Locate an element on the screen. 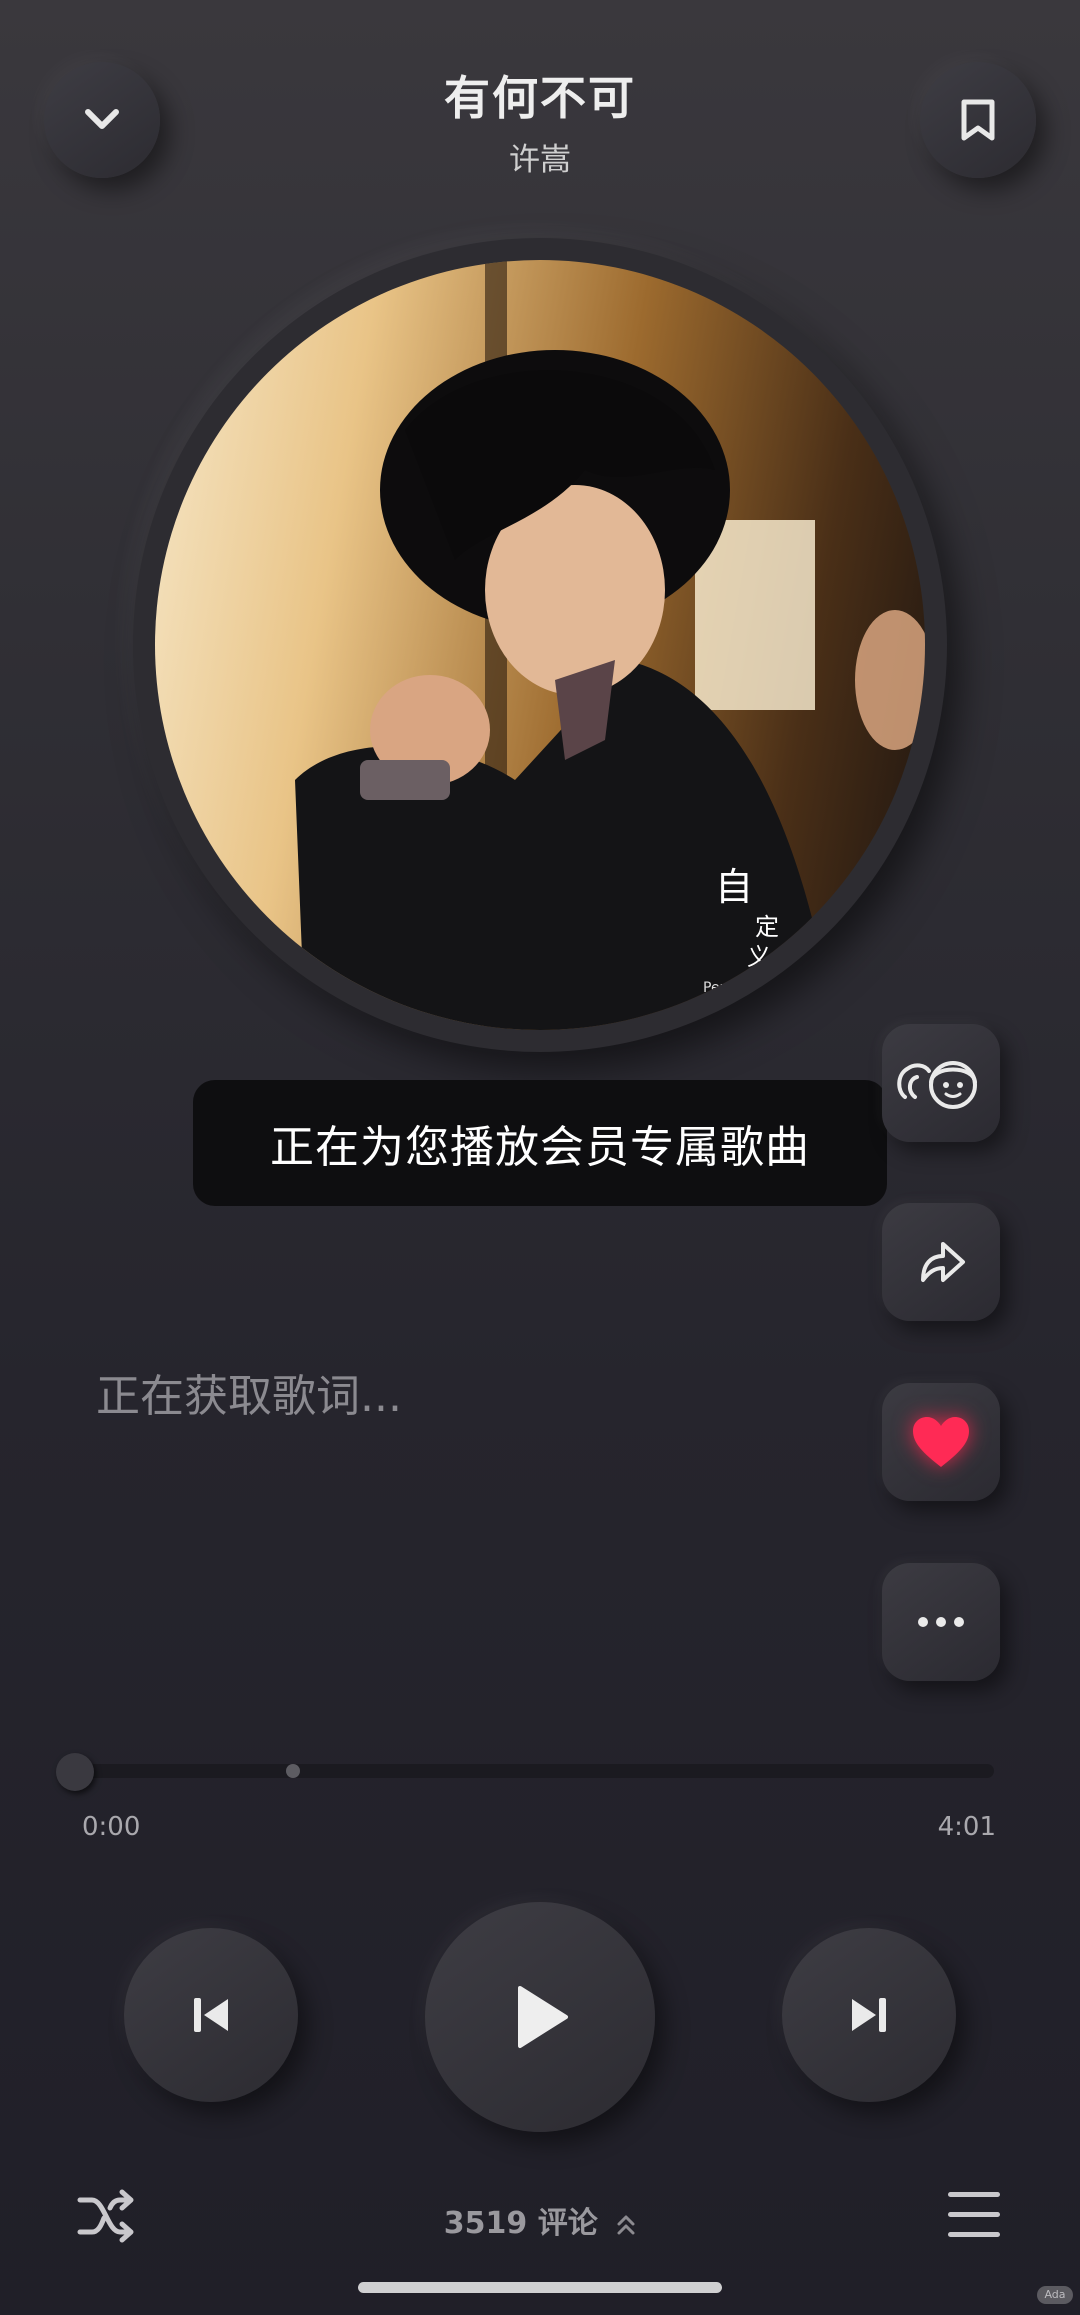 Image resolution: width=1080 pixels, height=2315 pixels. skip-previous-icon is located at coordinates (211, 2015).